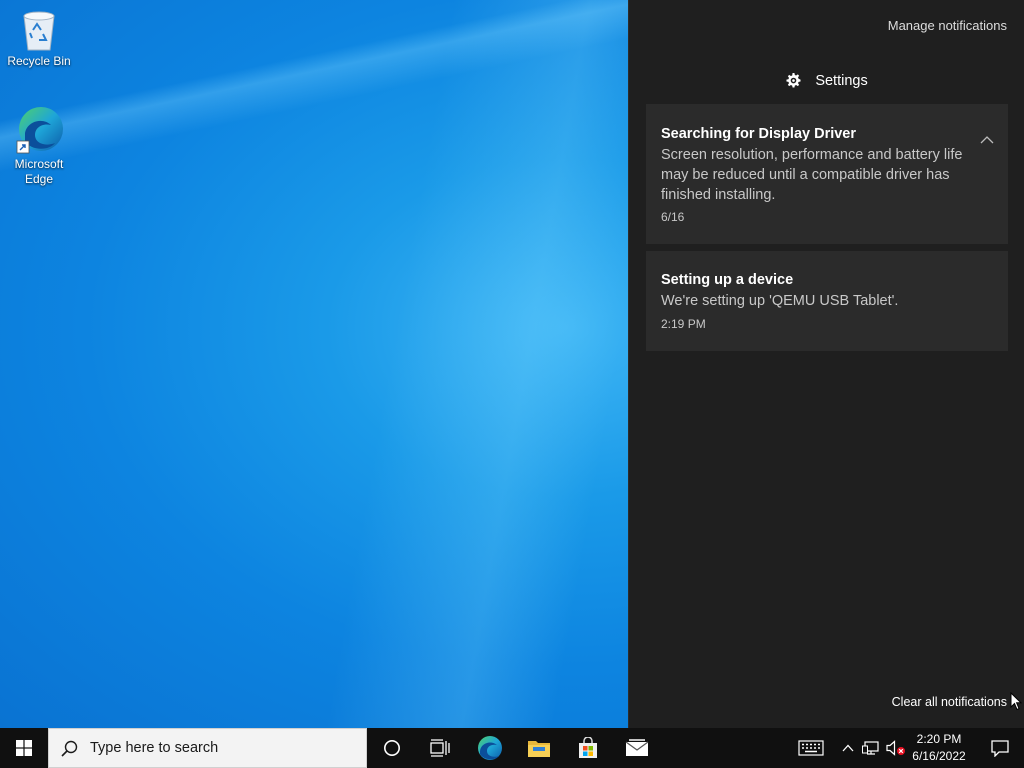 The height and width of the screenshot is (768, 1024). Describe the element at coordinates (673, 217) in the screenshot. I see `notification-time: 6/16` at that location.